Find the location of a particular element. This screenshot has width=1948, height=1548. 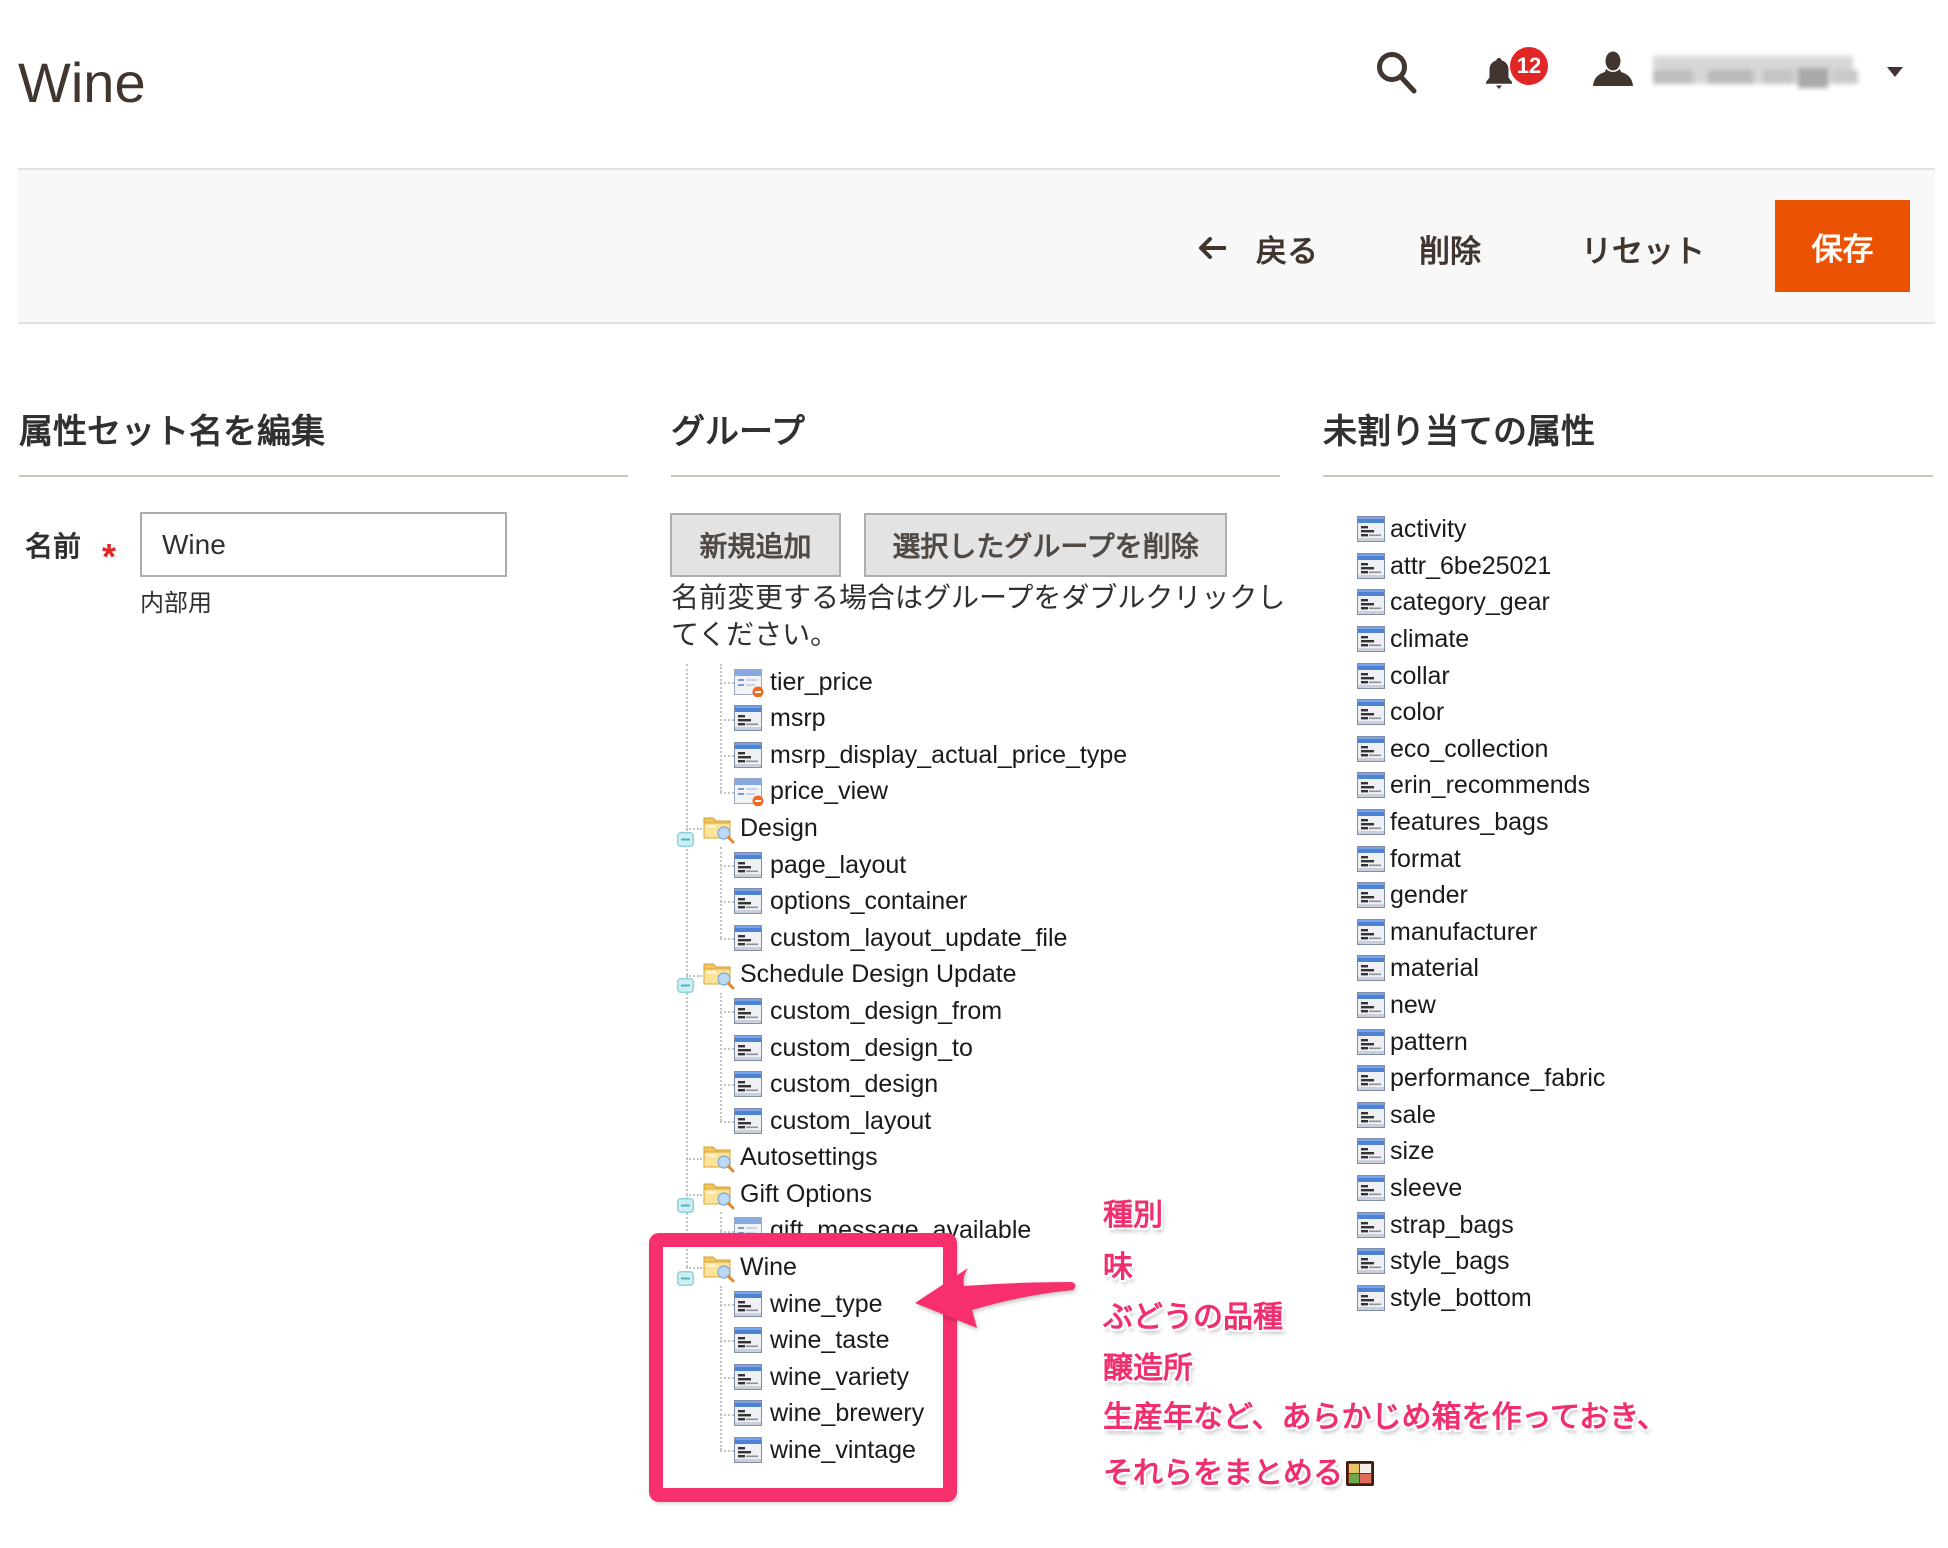

required-mark: * is located at coordinates (109, 556).